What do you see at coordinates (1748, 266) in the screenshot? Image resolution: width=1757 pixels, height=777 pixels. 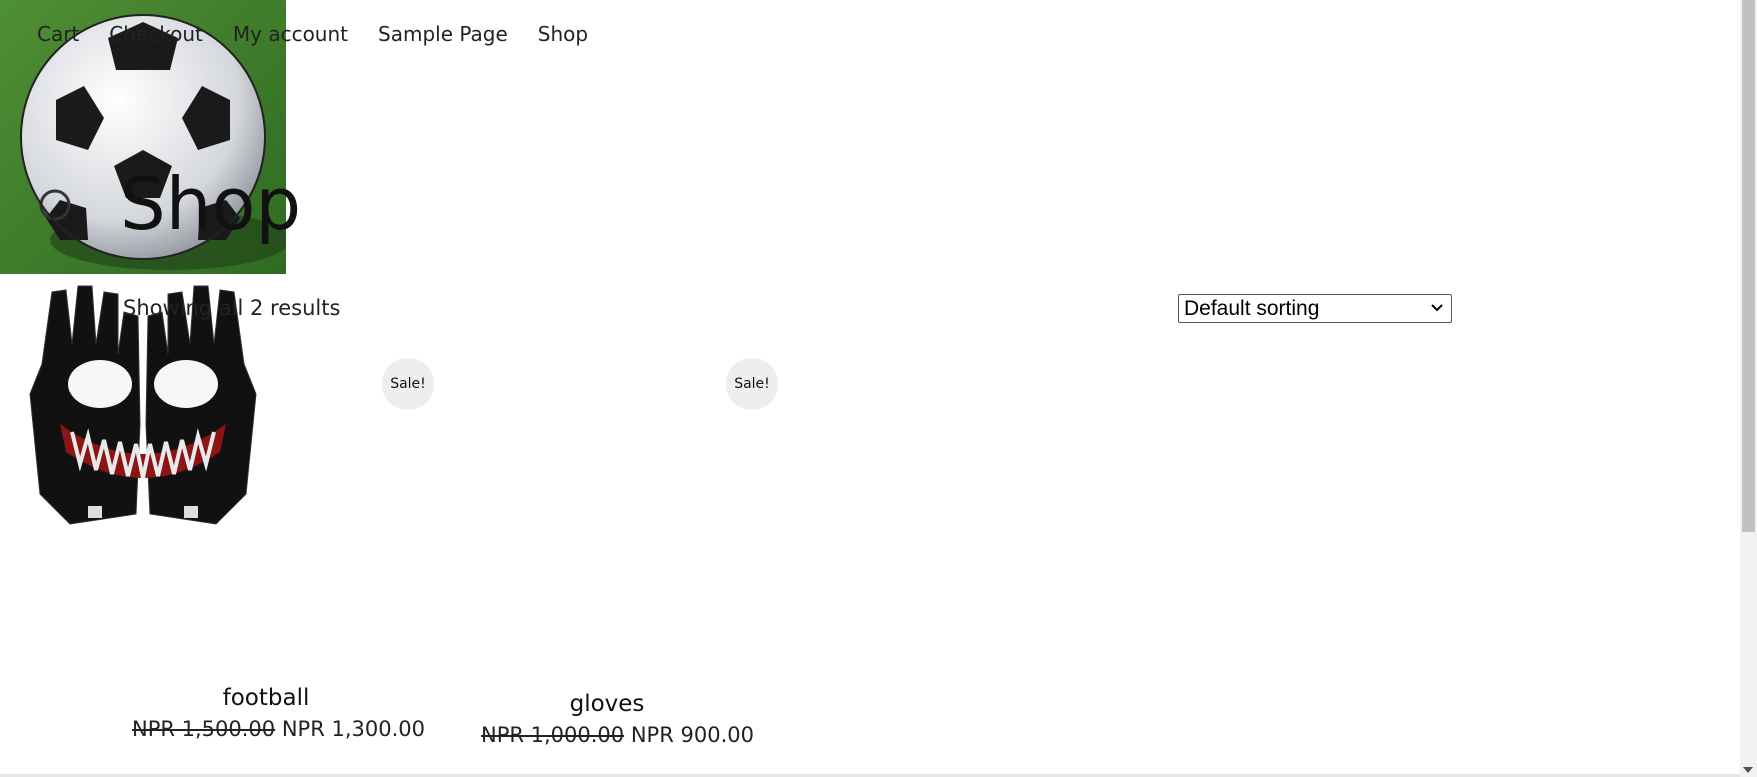 I see `scrollbar-thumb` at bounding box center [1748, 266].